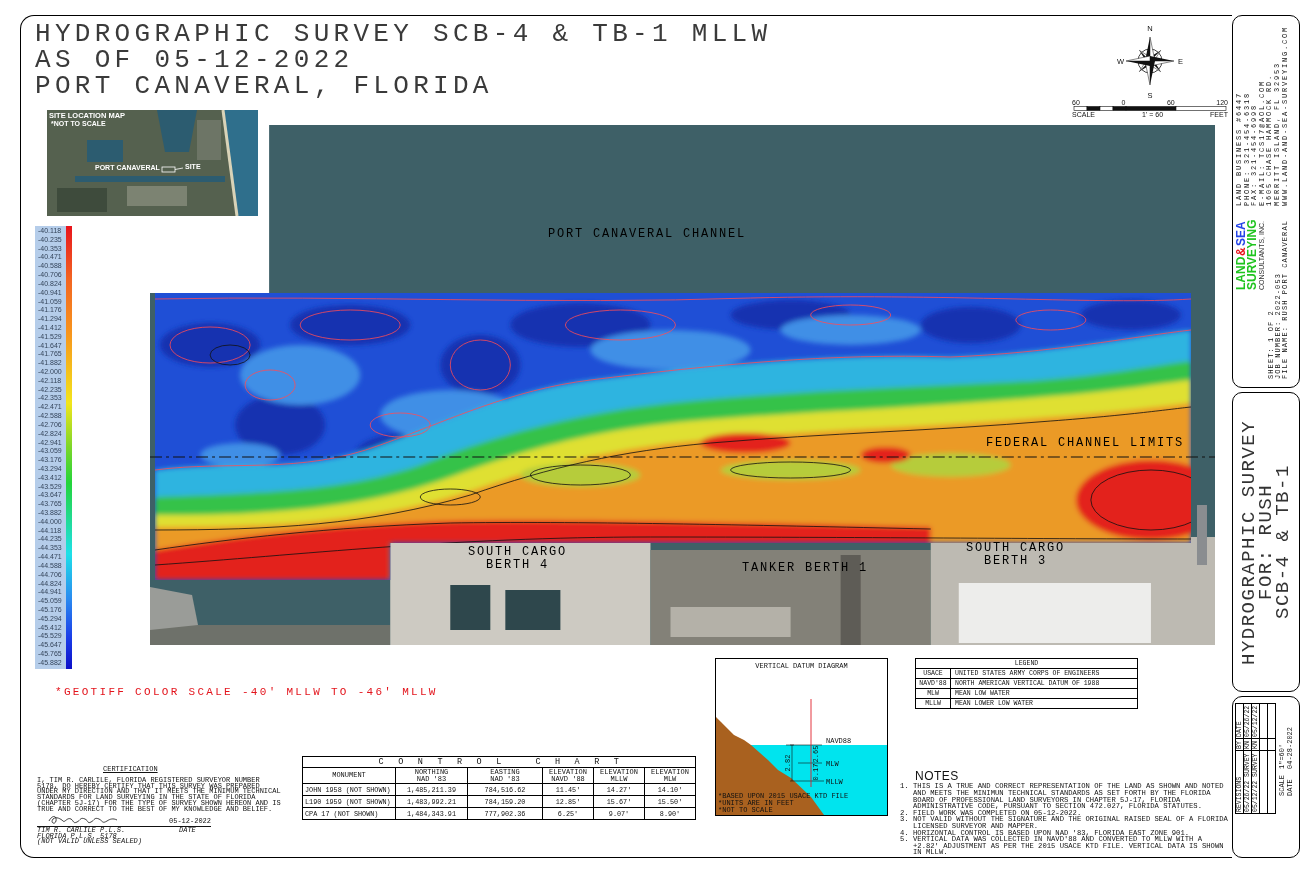 Image resolution: width=1308 pixels, height=876 pixels. Describe the element at coordinates (517, 559) in the screenshot. I see `map-label: SOUTH CARGO BERTH 4` at that location.